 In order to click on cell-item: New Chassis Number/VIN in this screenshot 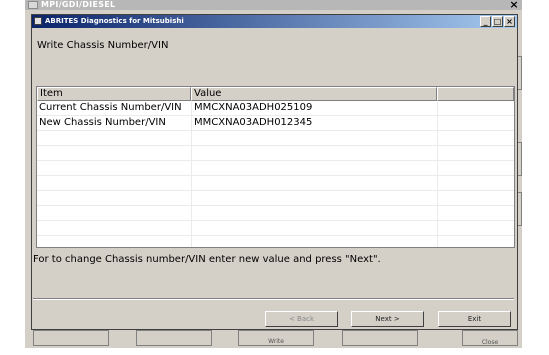, I will do `click(102, 122)`.